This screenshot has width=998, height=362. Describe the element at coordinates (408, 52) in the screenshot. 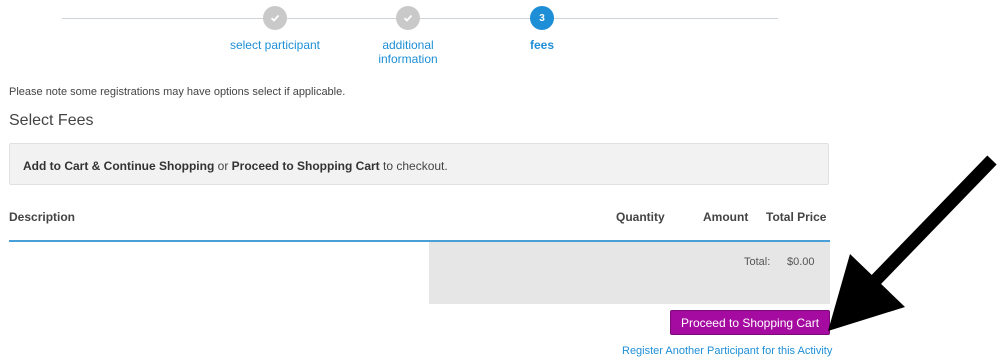

I see `step-label-additional-information: additional information` at that location.